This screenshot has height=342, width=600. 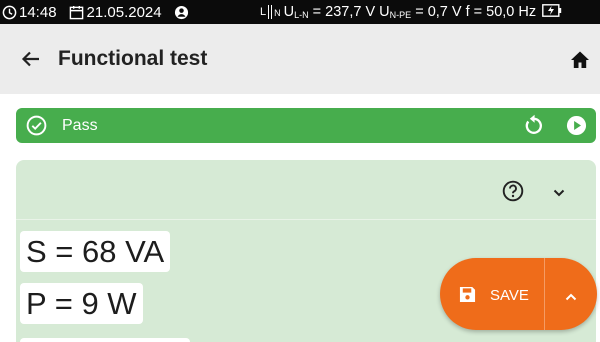 I want to click on help-circle-icon, so click(x=513, y=191).